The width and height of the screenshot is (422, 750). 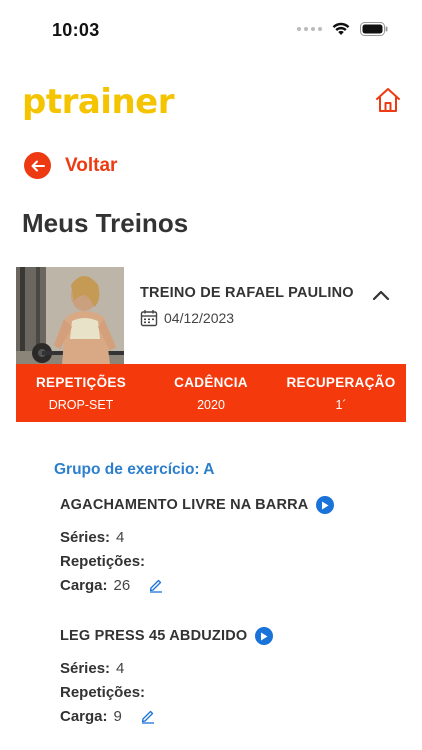 I want to click on stat-value: DROP-SET, so click(x=81, y=405).